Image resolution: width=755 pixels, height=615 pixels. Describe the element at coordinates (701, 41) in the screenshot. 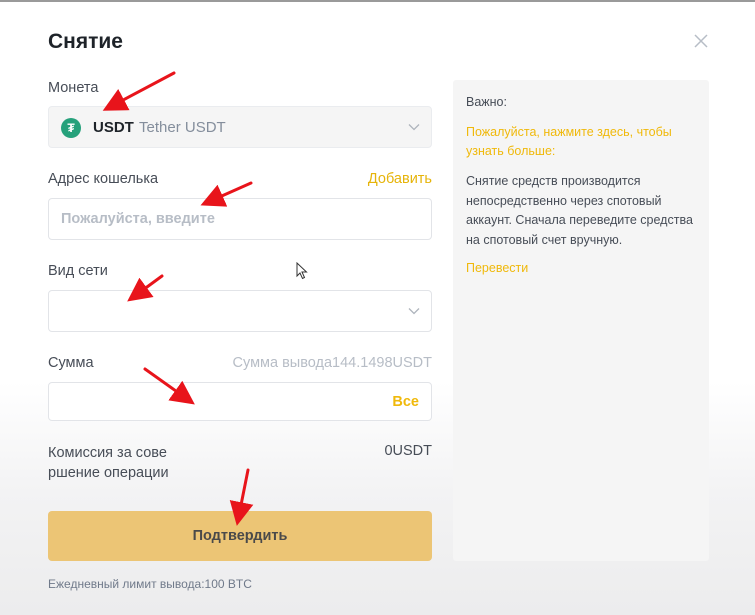

I see `close-icon` at that location.